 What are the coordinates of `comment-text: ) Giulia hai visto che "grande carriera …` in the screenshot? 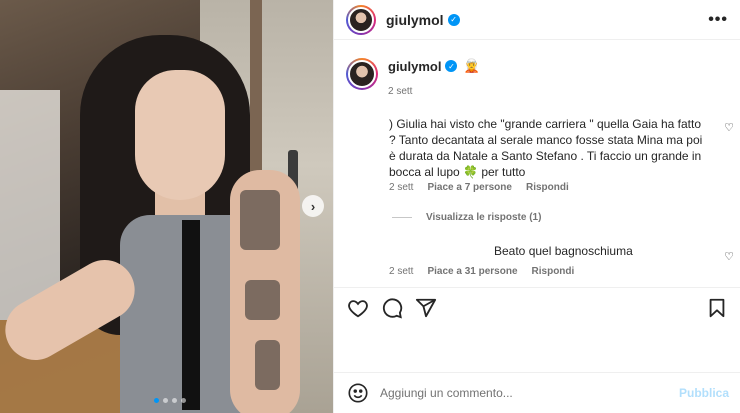 It's located at (546, 148).